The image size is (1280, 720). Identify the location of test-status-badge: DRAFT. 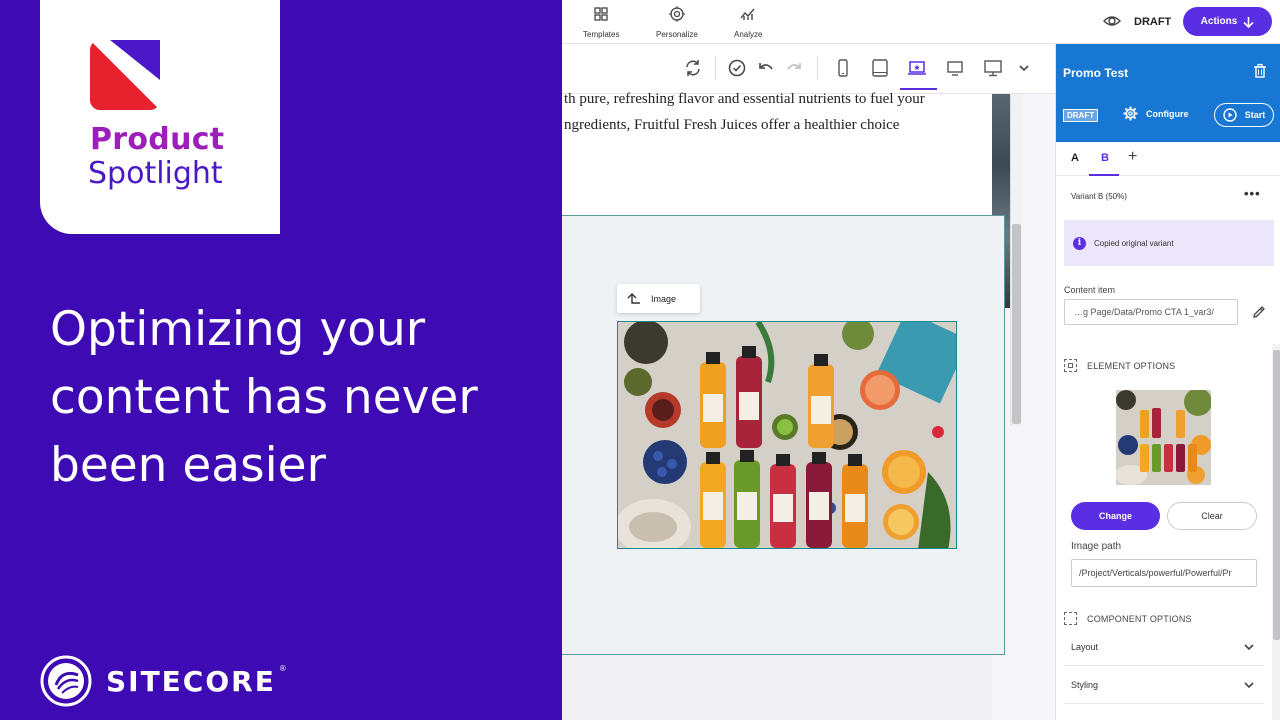
(1081, 115).